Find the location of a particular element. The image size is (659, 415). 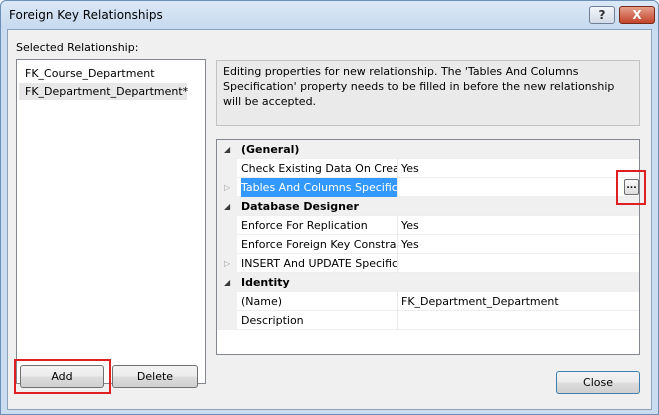

property-row: (Name) FK_Department_Department is located at coordinates (428, 301).